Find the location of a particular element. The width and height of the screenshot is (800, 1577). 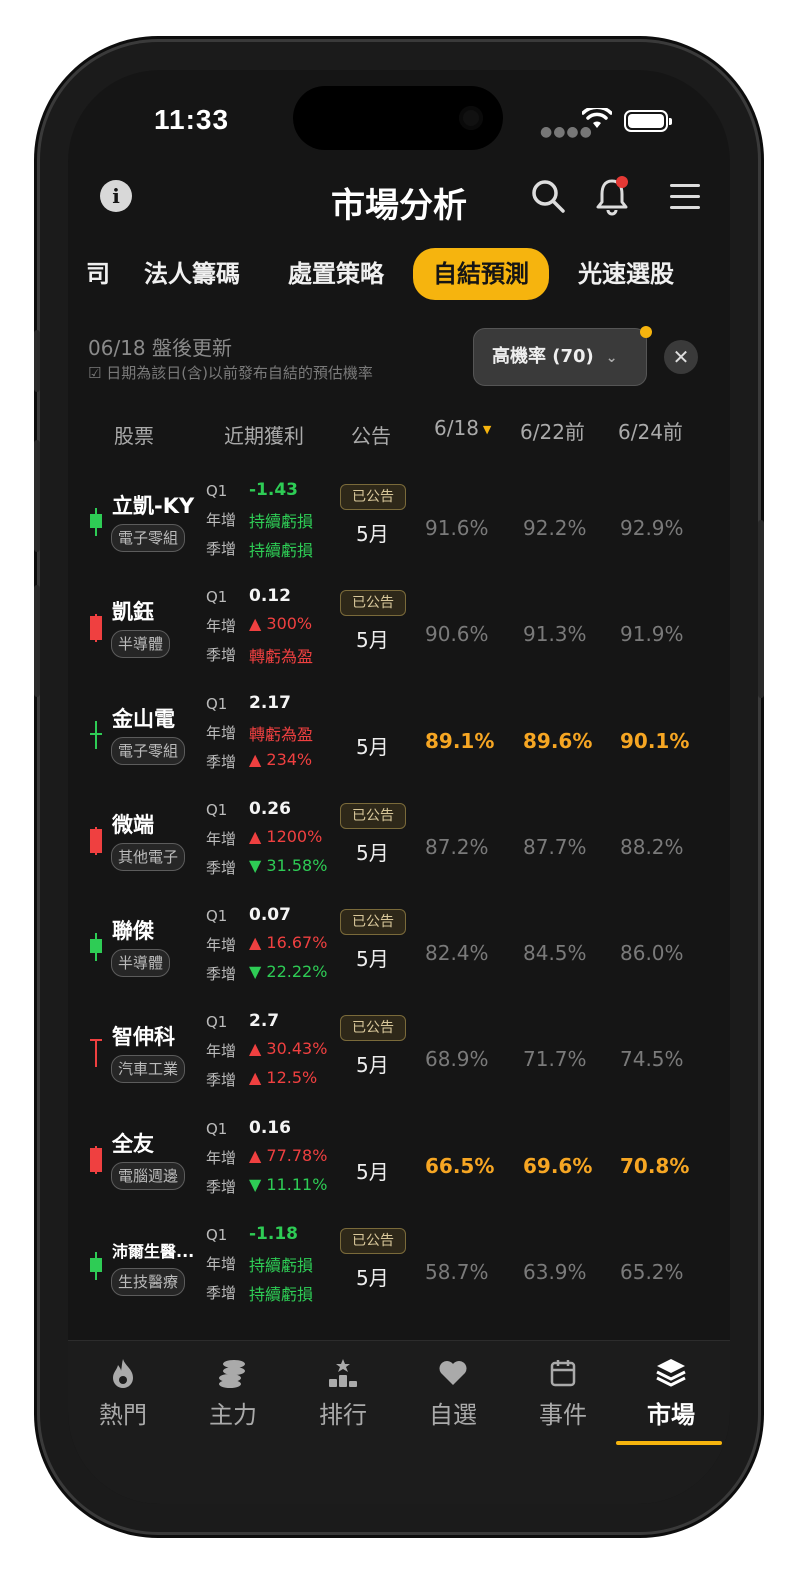

probability-filter-dropdown: 高機率 (70) ⌄ is located at coordinates (560, 357).